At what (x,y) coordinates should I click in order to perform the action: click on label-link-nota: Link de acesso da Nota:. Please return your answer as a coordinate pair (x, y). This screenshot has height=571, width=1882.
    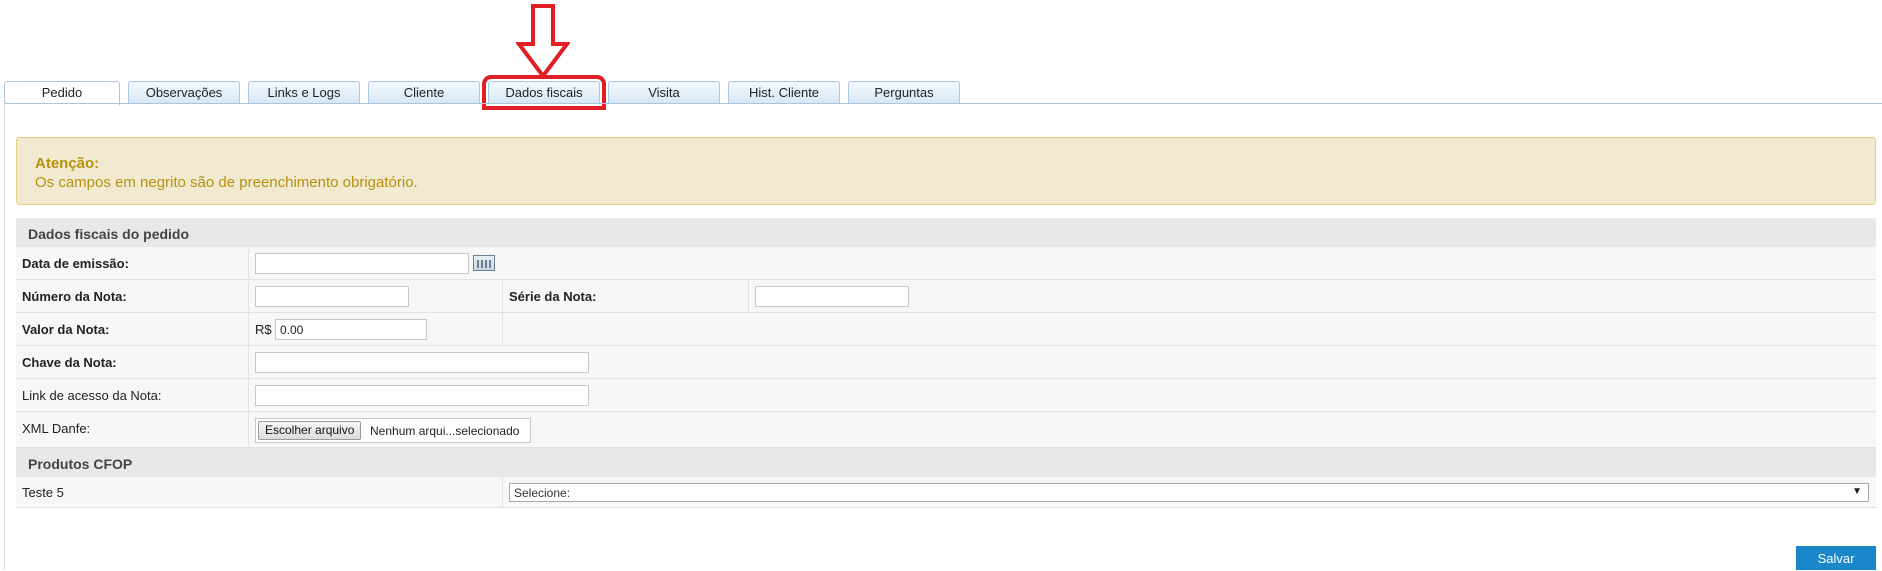
    Looking at the image, I should click on (92, 395).